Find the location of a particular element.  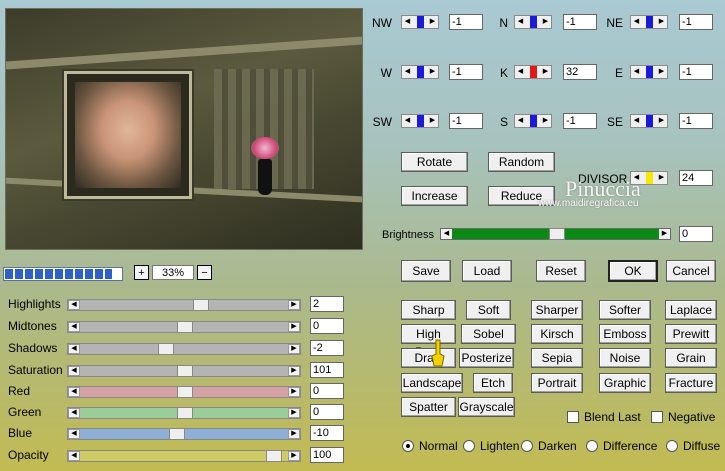

preset-button: Landscape is located at coordinates (432, 383).